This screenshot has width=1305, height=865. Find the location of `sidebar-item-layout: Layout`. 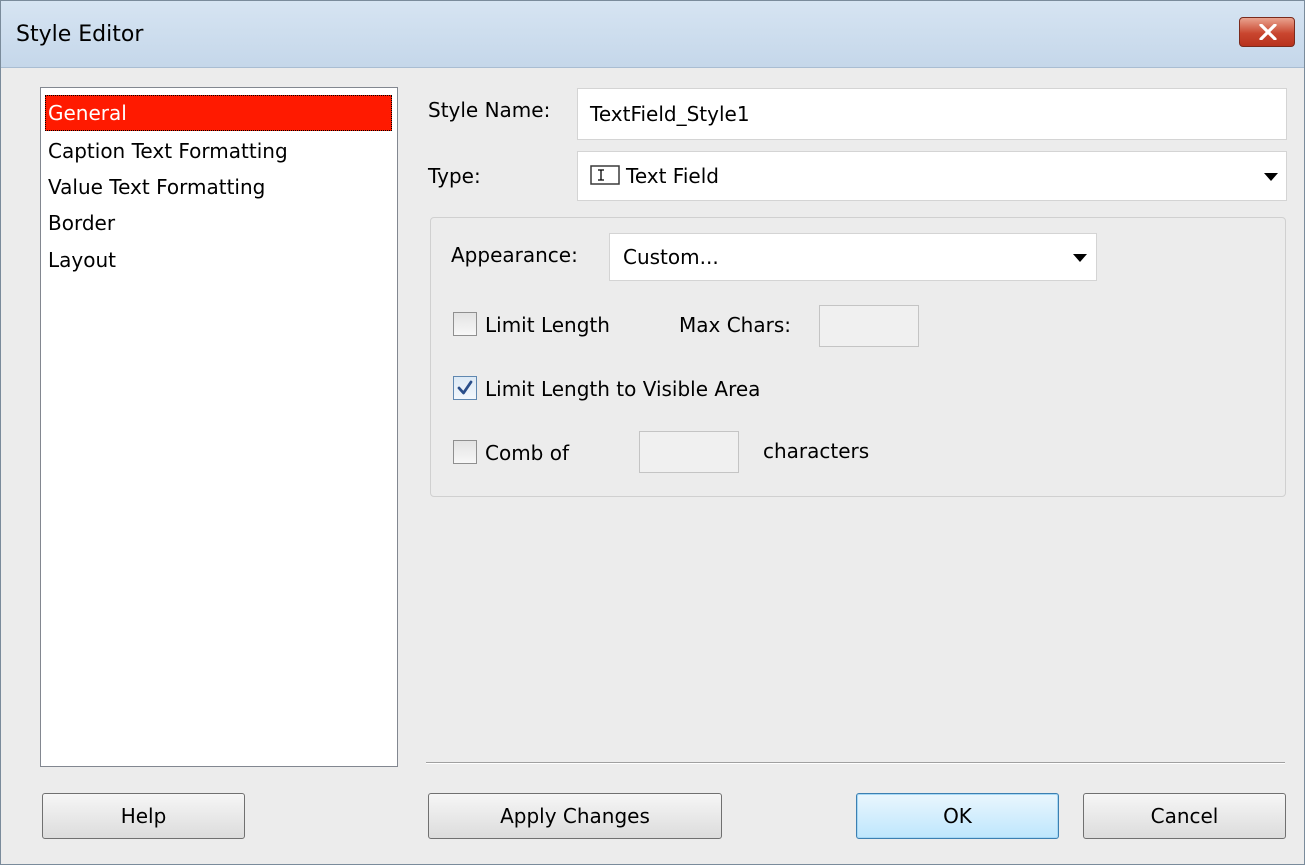

sidebar-item-layout: Layout is located at coordinates (80, 260).